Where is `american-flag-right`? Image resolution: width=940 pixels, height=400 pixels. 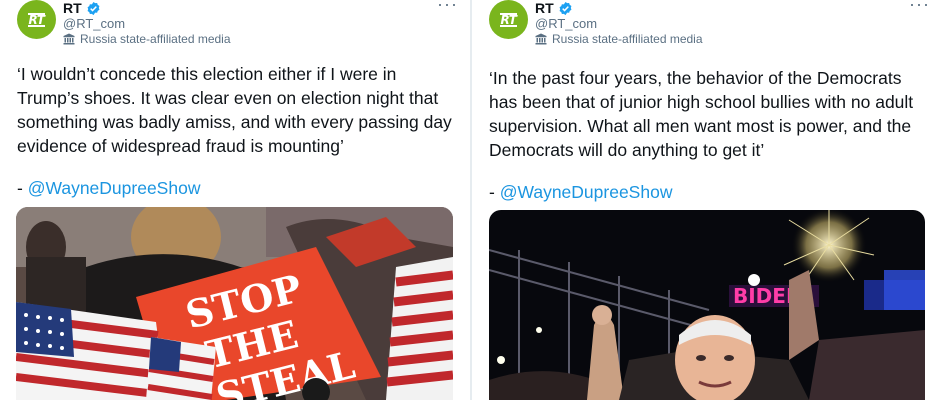
american-flag-right is located at coordinates (419, 328).